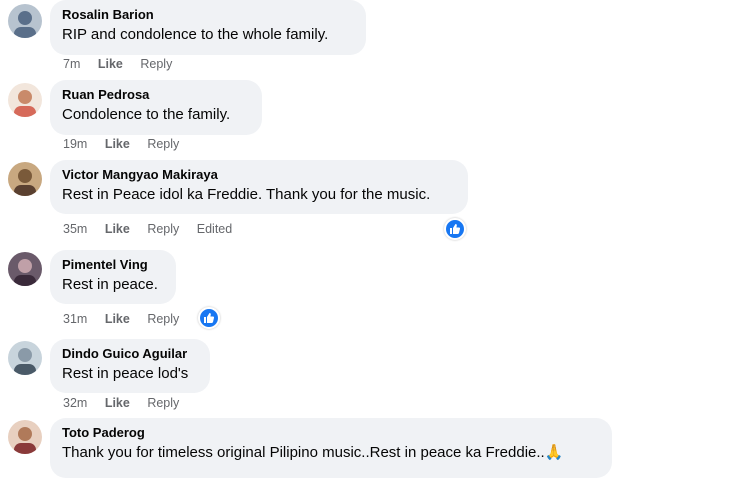  I want to click on comment-time: 19m, so click(75, 144).